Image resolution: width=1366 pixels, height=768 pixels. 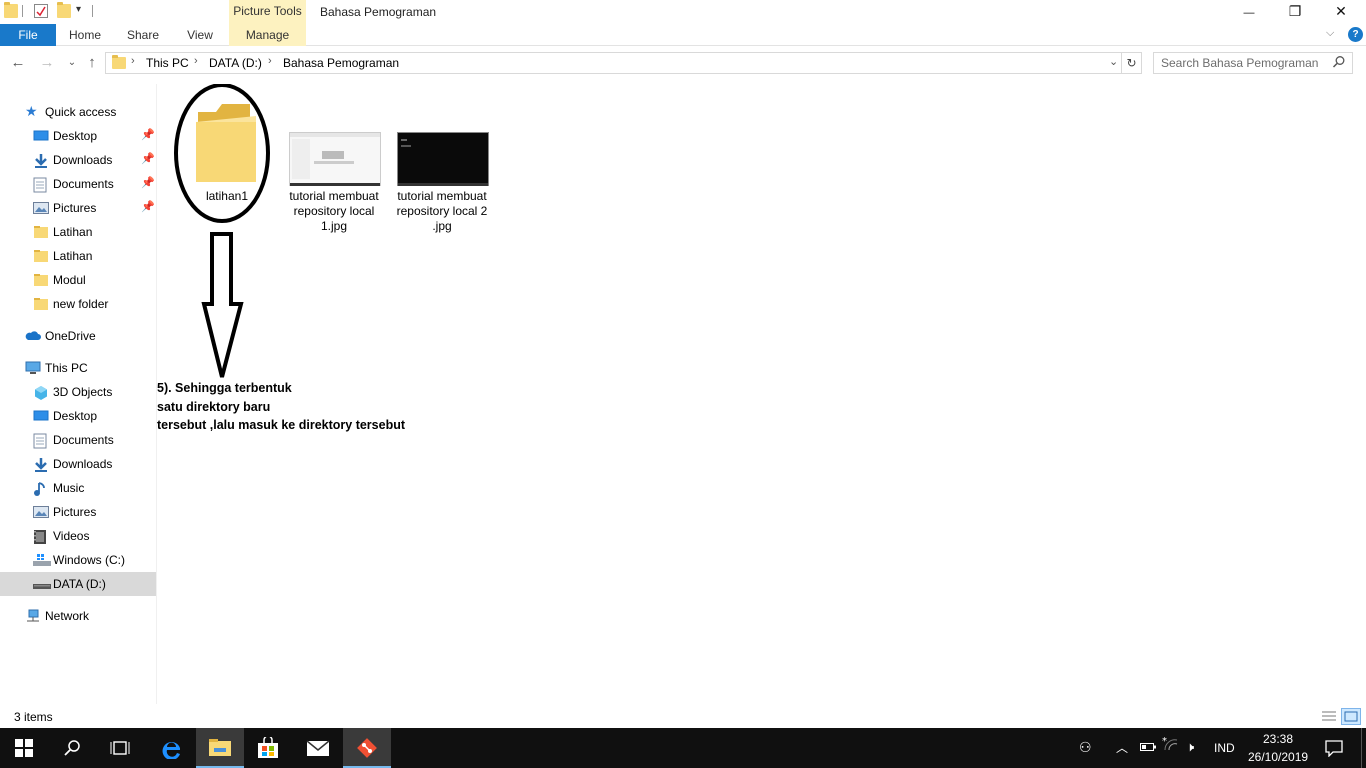 What do you see at coordinates (78, 440) in the screenshot?
I see `nav-item-pc-2: Documents` at bounding box center [78, 440].